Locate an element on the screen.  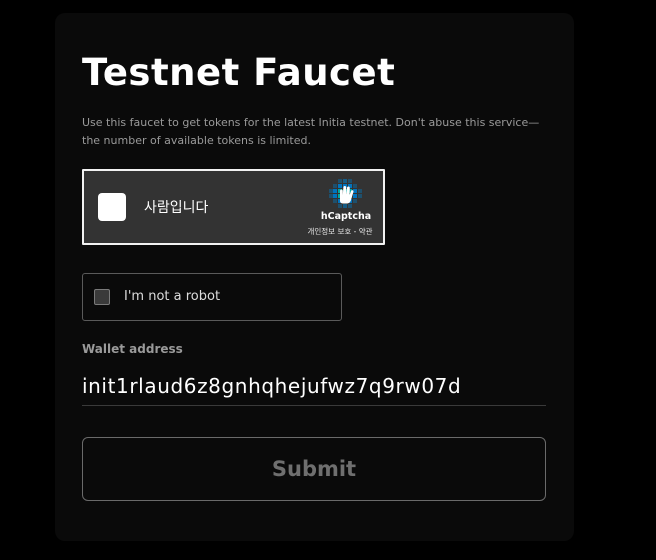
page-title: Testnet Faucet is located at coordinates (239, 72).